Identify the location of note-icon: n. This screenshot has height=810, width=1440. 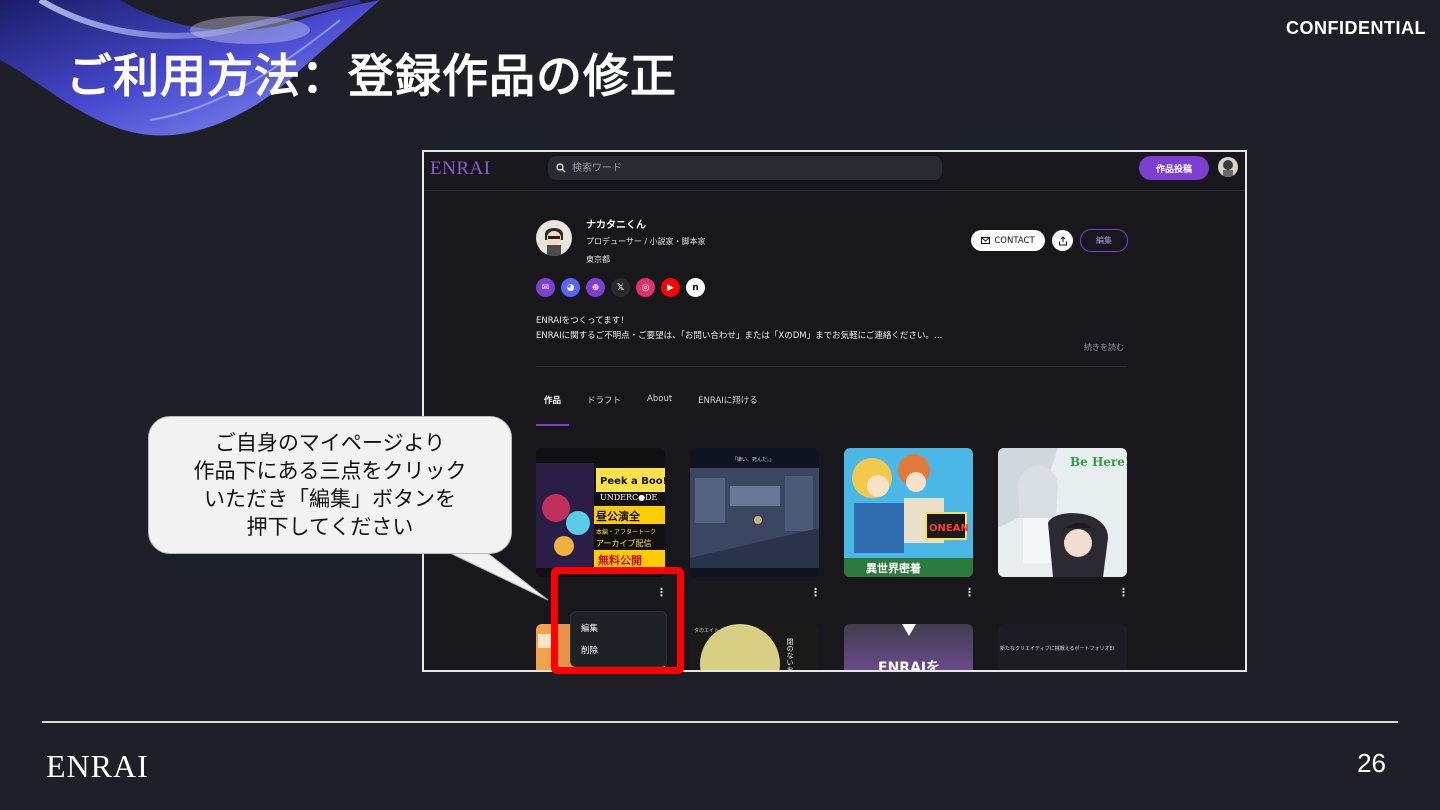
(695, 287).